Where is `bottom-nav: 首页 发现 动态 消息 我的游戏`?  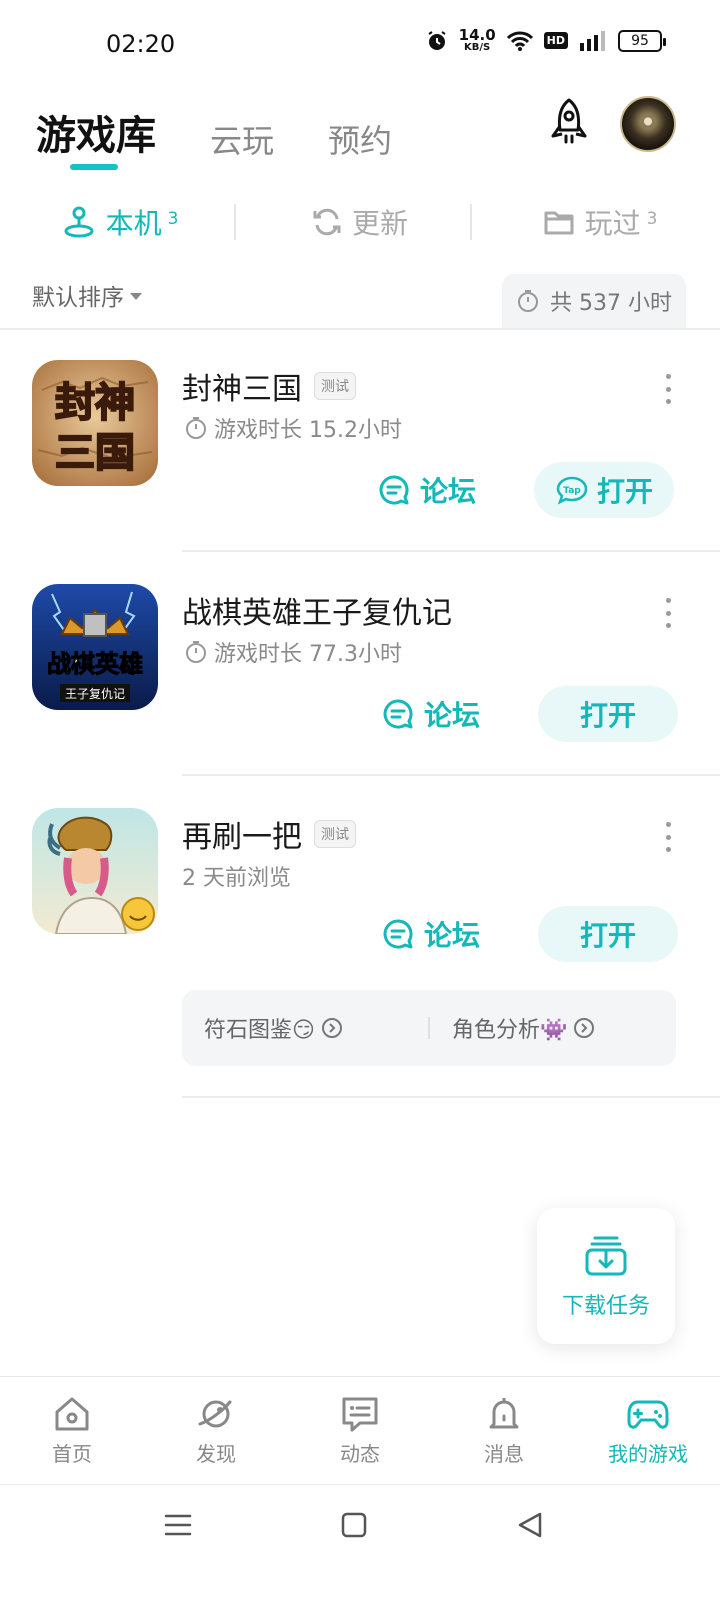
bottom-nav: 首页 发现 动态 消息 我的游戏 is located at coordinates (360, 1430).